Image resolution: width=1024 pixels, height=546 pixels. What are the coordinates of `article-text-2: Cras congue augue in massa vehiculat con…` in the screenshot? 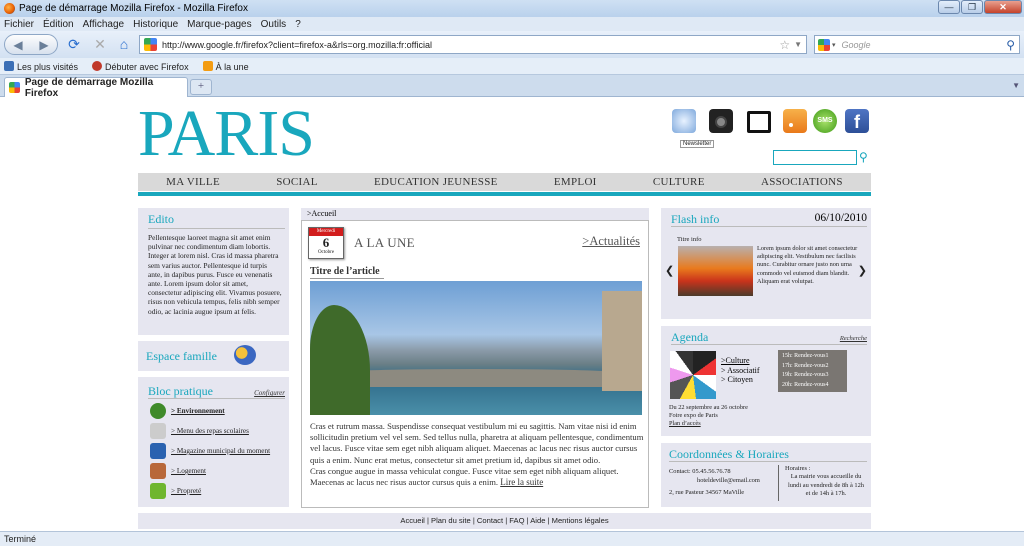 It's located at (464, 476).